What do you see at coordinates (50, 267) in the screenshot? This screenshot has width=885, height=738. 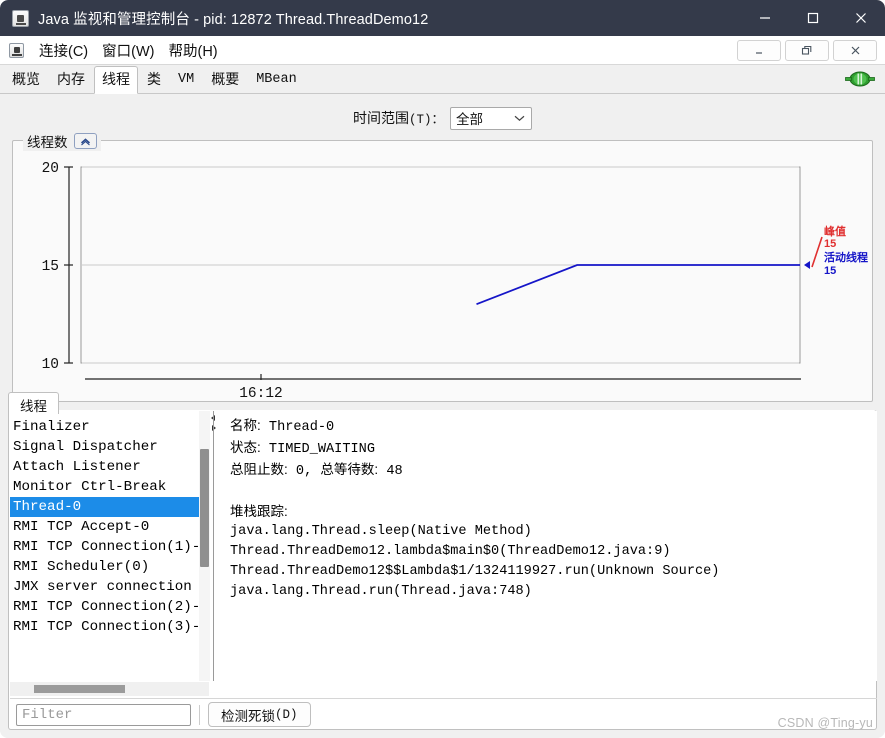 I see `y-axis-tick-label: 15` at bounding box center [50, 267].